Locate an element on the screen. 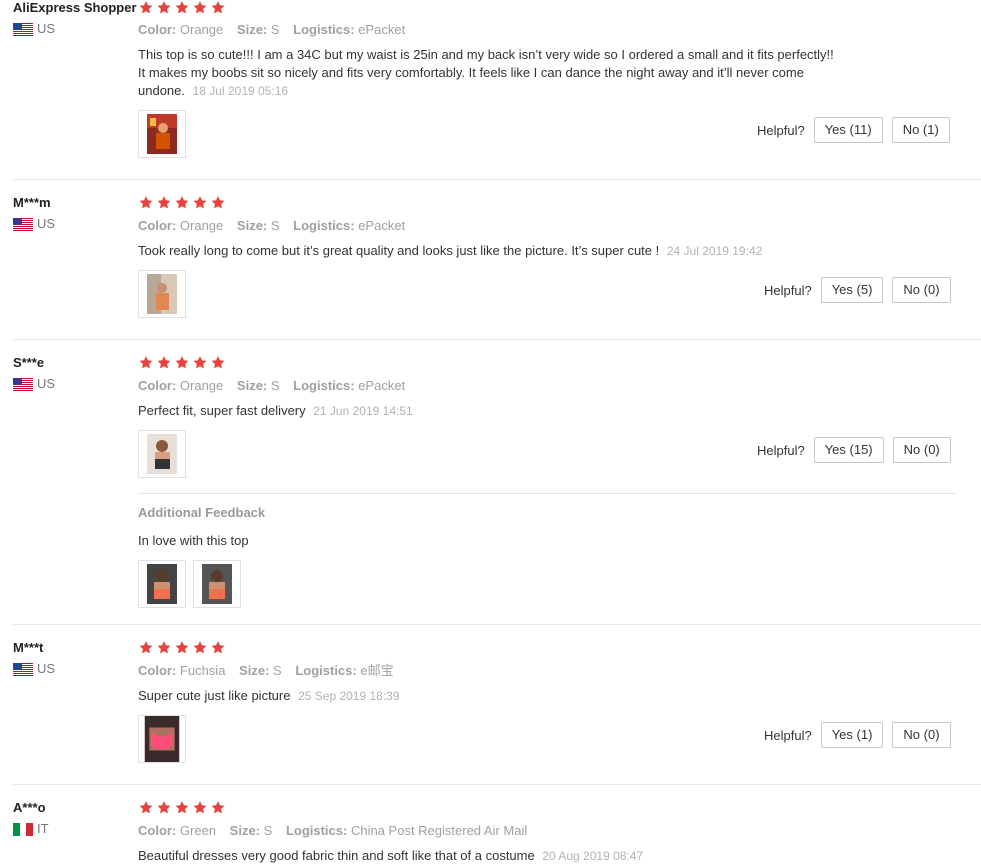 Image resolution: width=981 pixels, height=865 pixels. additional-feedback-body: In love with this top is located at coordinates (193, 540).